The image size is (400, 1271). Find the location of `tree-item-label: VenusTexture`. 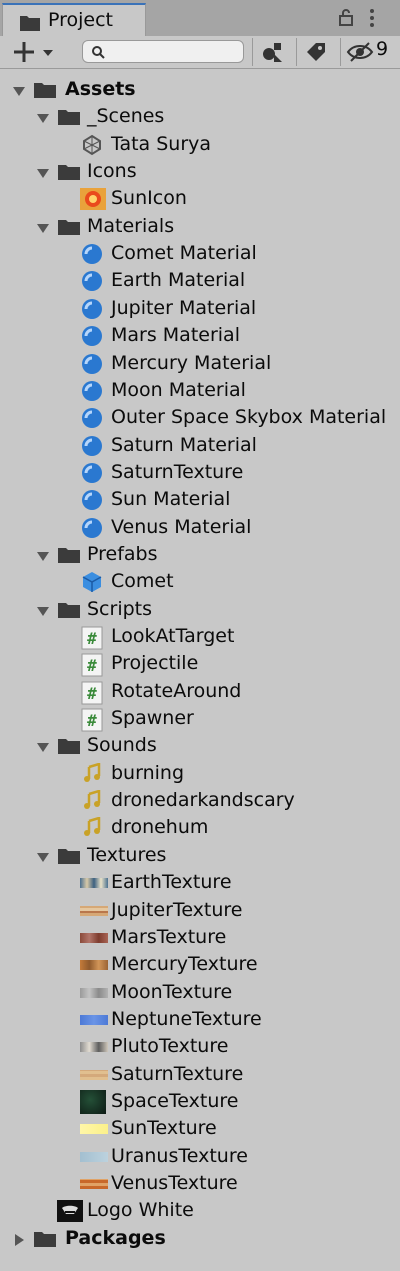

tree-item-label: VenusTexture is located at coordinates (174, 1183).